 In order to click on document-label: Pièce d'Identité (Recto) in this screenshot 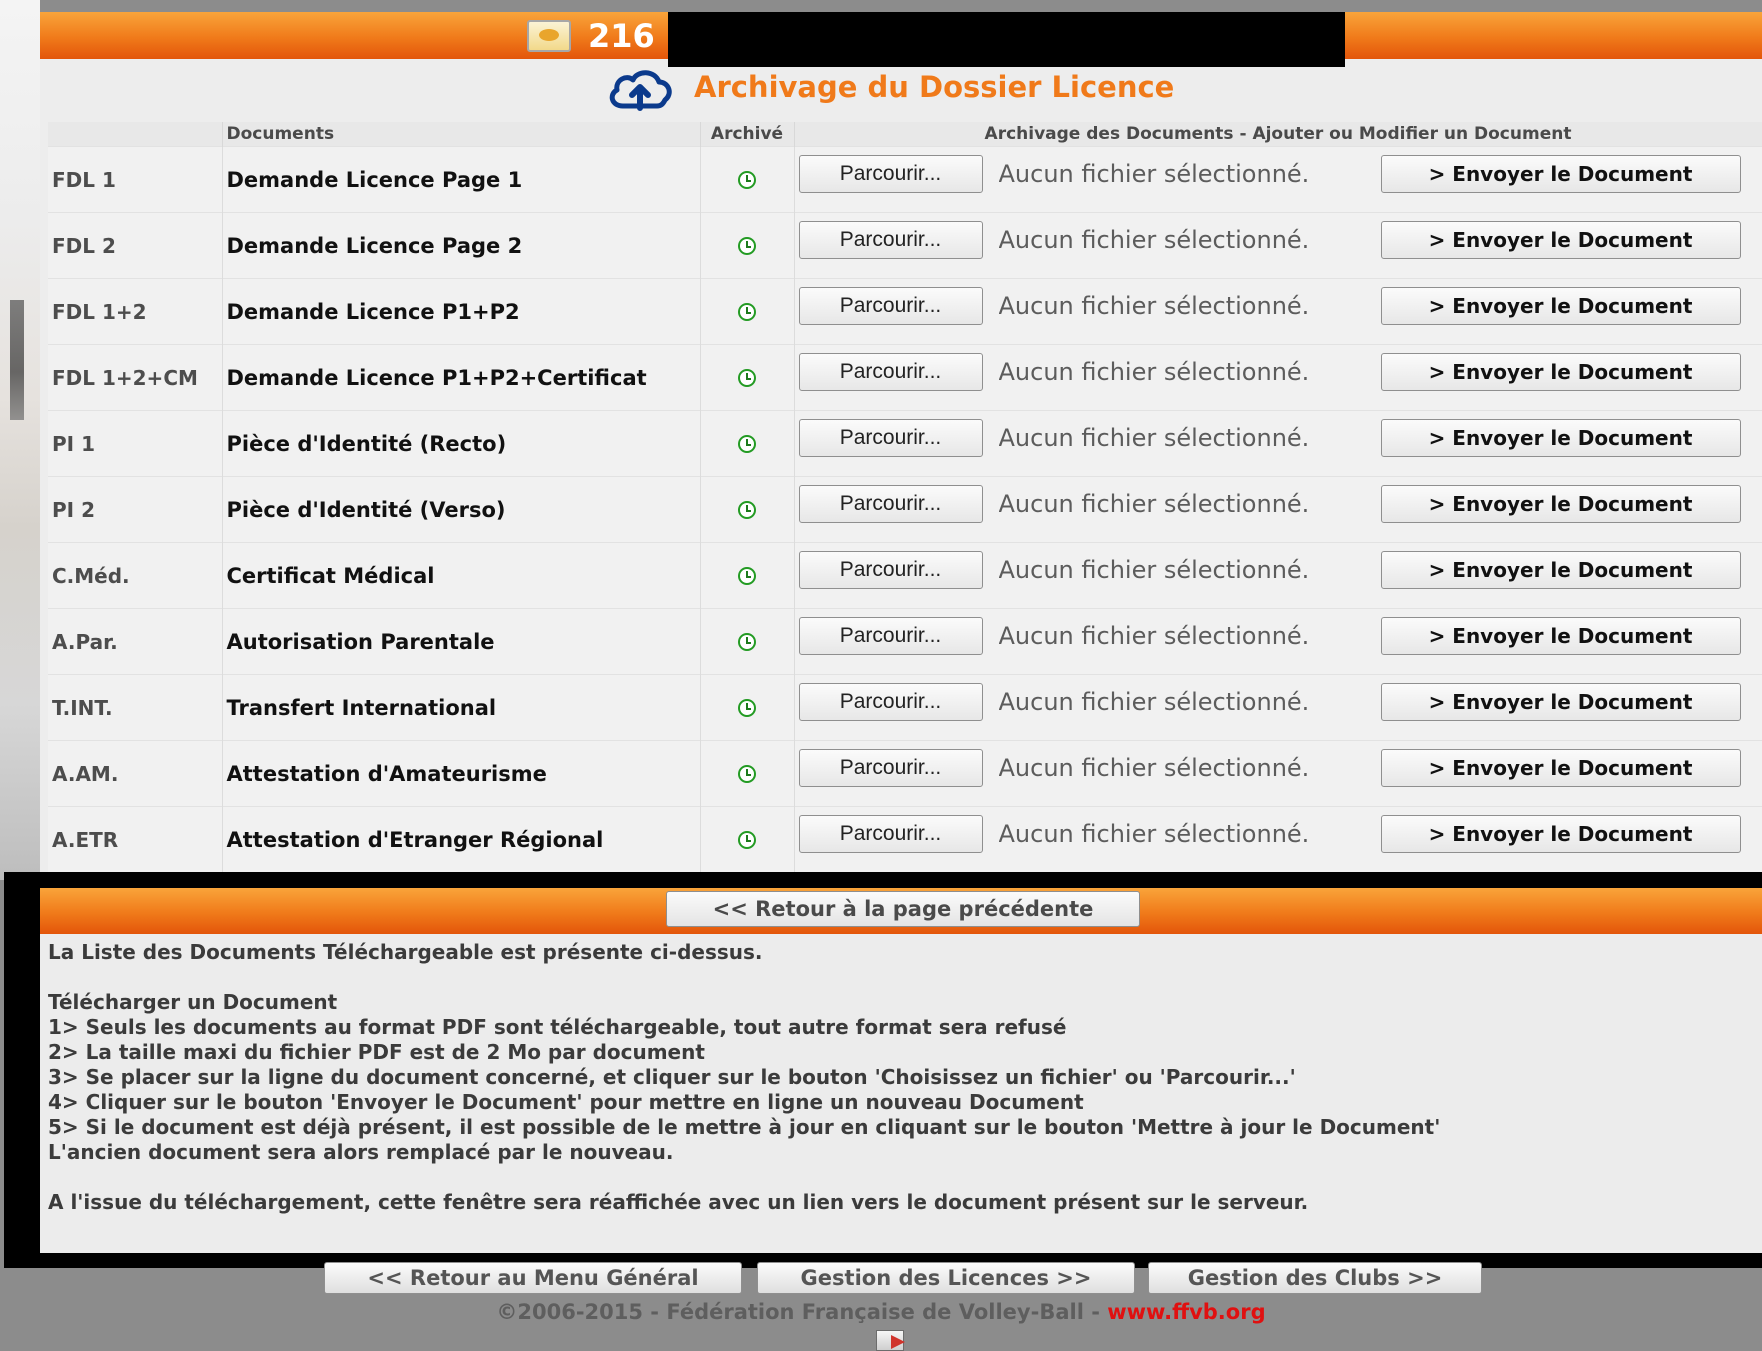, I will do `click(461, 443)`.